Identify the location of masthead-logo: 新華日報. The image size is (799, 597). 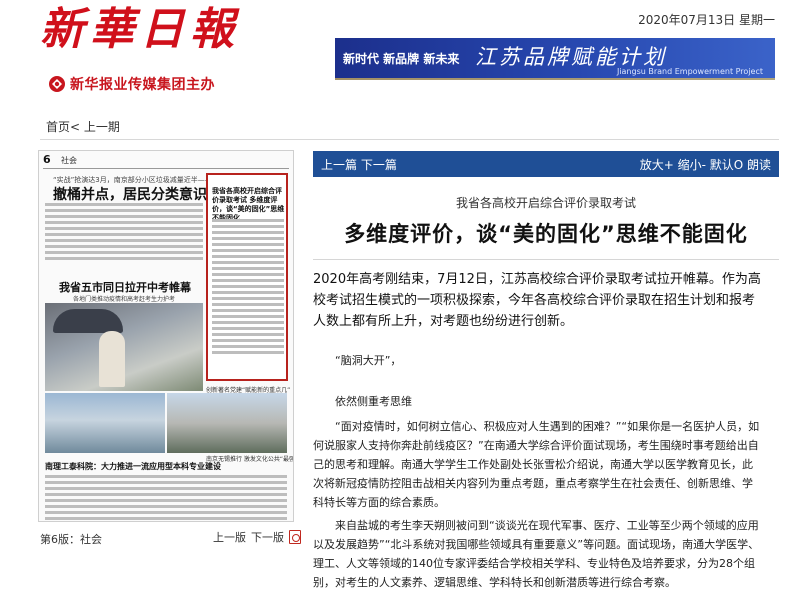
(165, 32).